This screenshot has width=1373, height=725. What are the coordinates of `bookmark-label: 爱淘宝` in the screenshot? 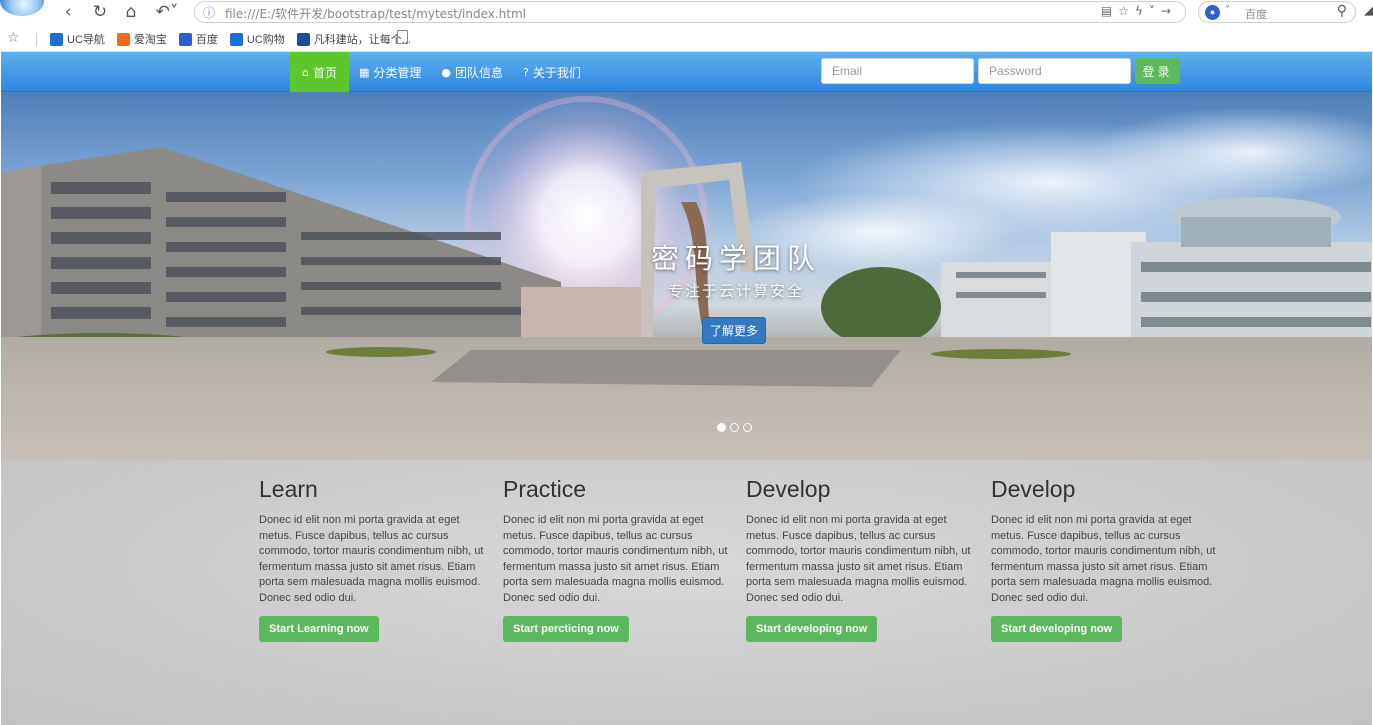 It's located at (150, 40).